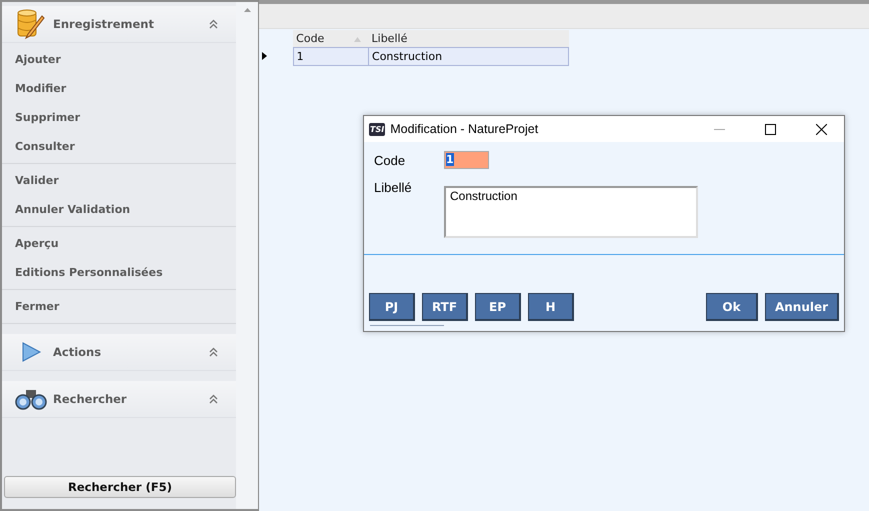  What do you see at coordinates (551, 307) in the screenshot?
I see `toolbar-button: H` at bounding box center [551, 307].